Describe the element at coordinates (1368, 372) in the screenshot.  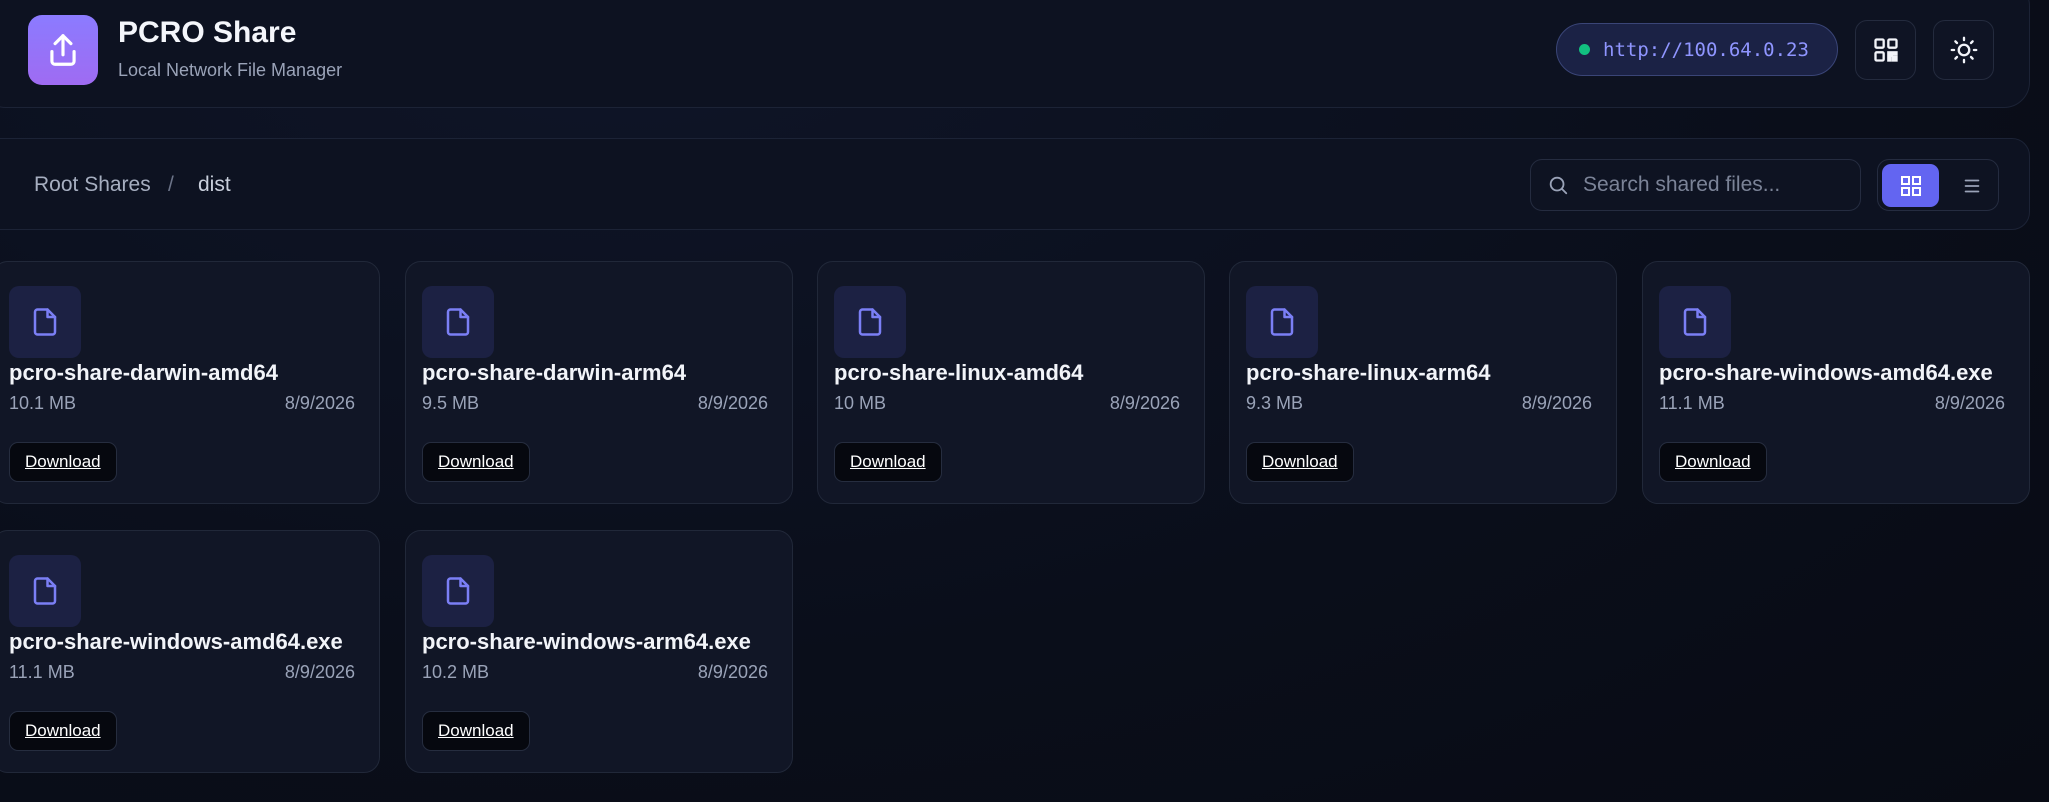
I see `file-name: pcro-share-linux-arm64` at that location.